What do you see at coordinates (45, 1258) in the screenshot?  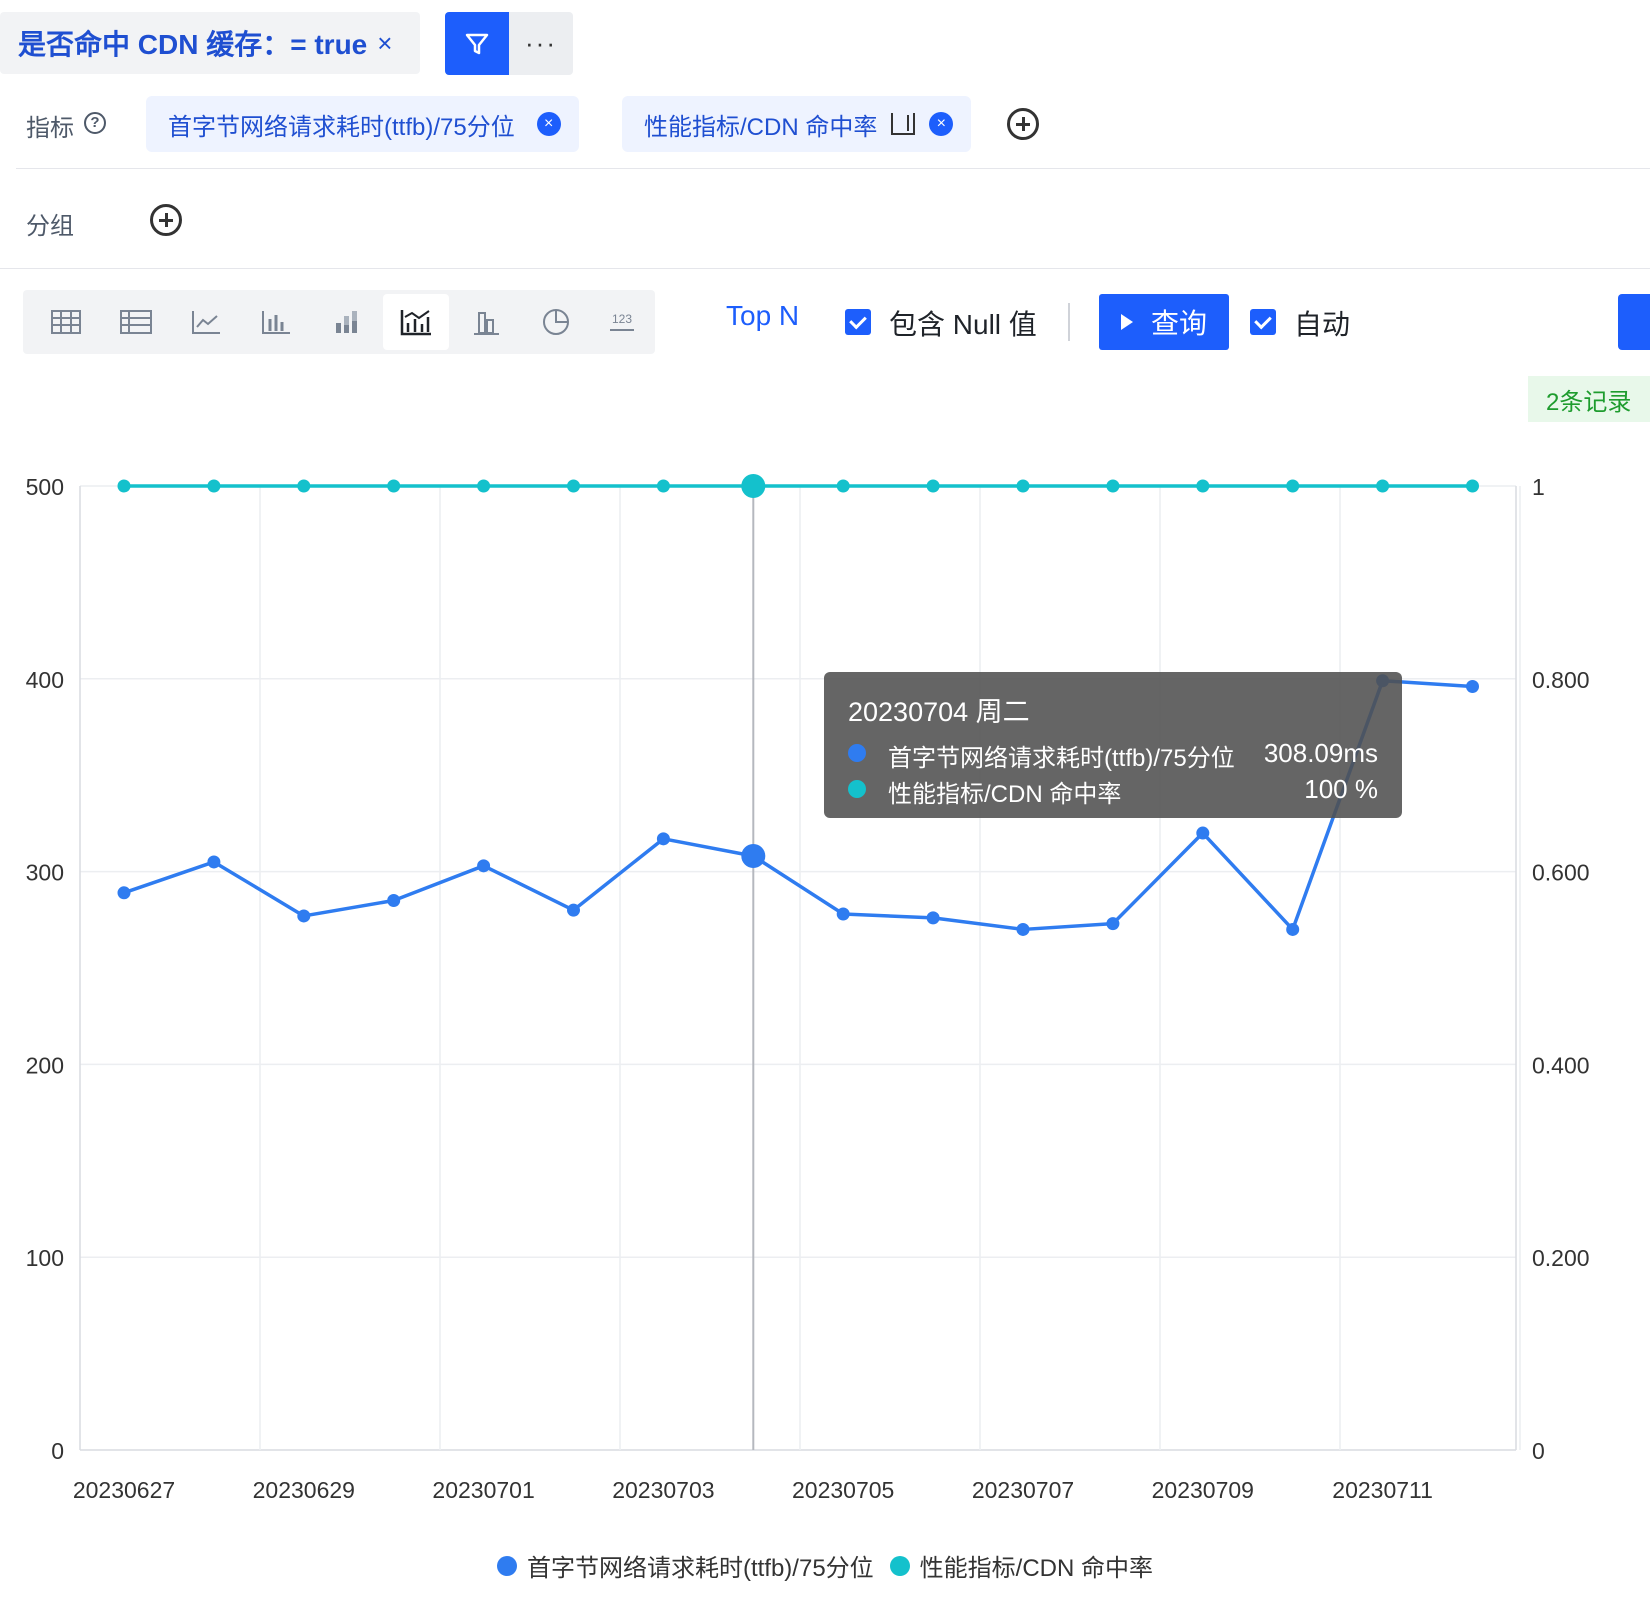 I see `y-left-tick-label: 100` at bounding box center [45, 1258].